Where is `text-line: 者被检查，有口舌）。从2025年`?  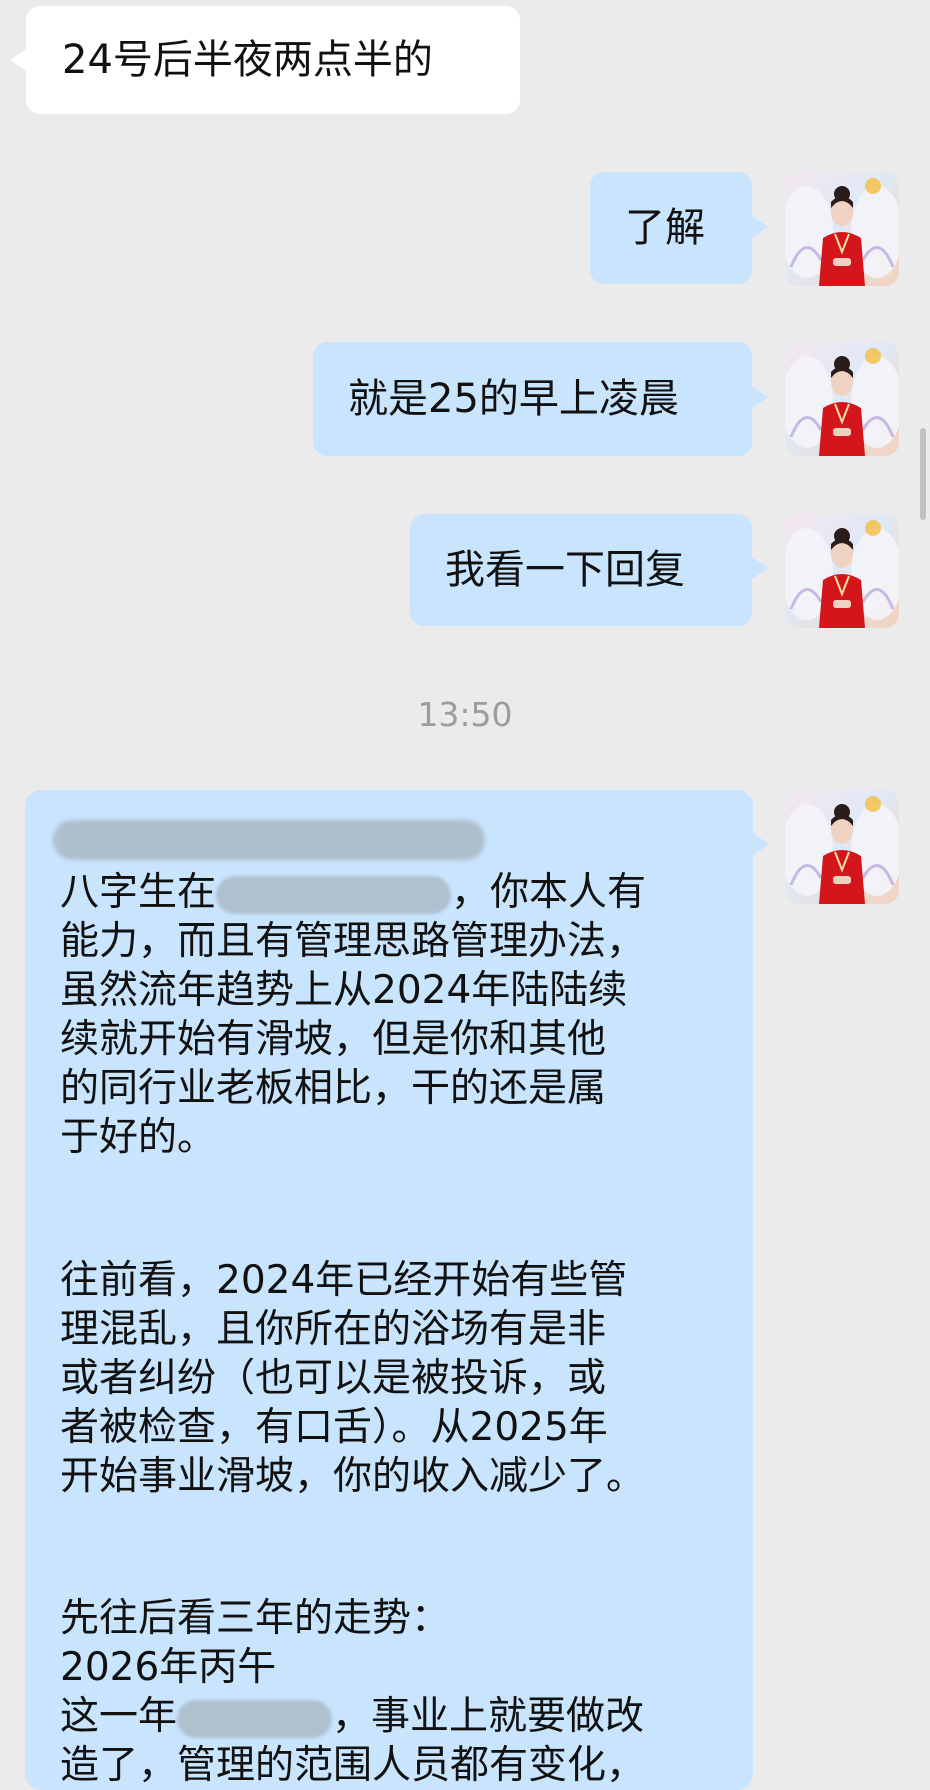
text-line: 者被检查，有口舌）。从2025年 is located at coordinates (334, 1427).